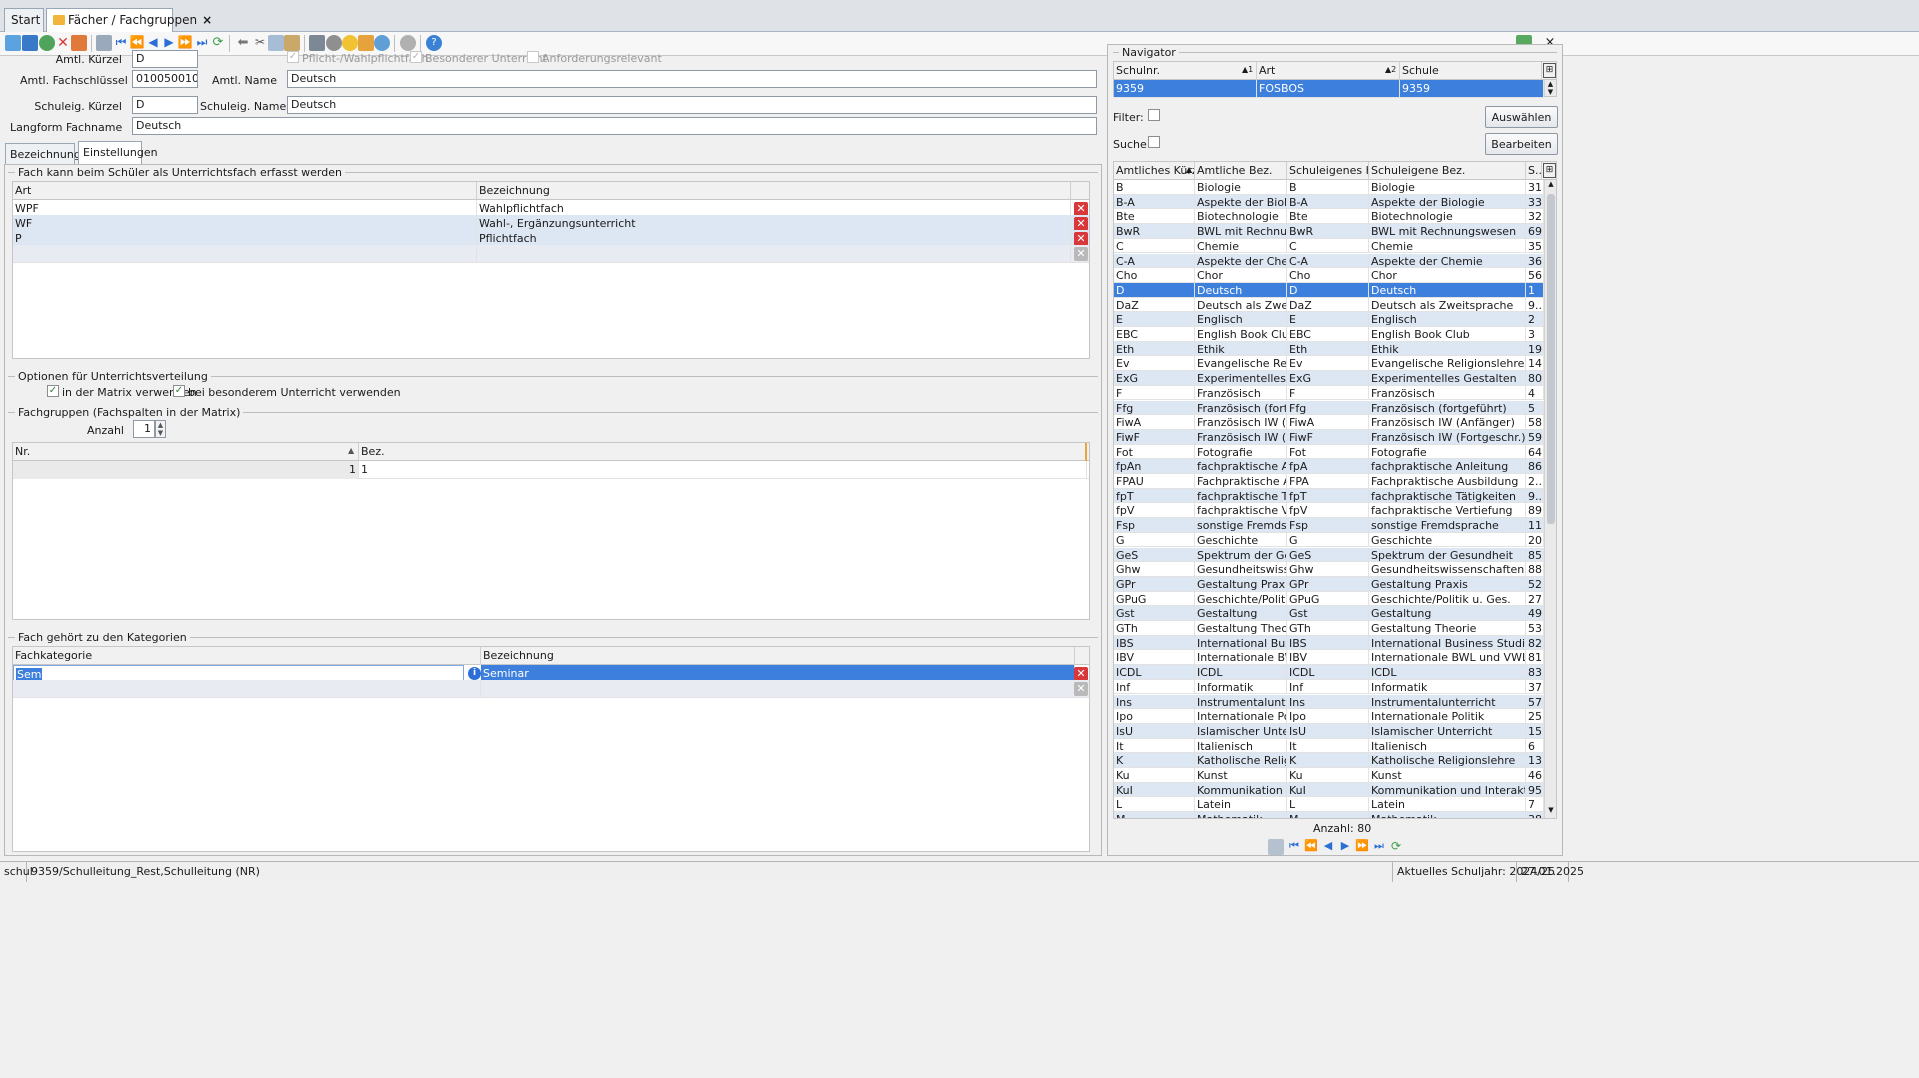 The width and height of the screenshot is (1919, 1078). I want to click on clear-icon, so click(366, 43).